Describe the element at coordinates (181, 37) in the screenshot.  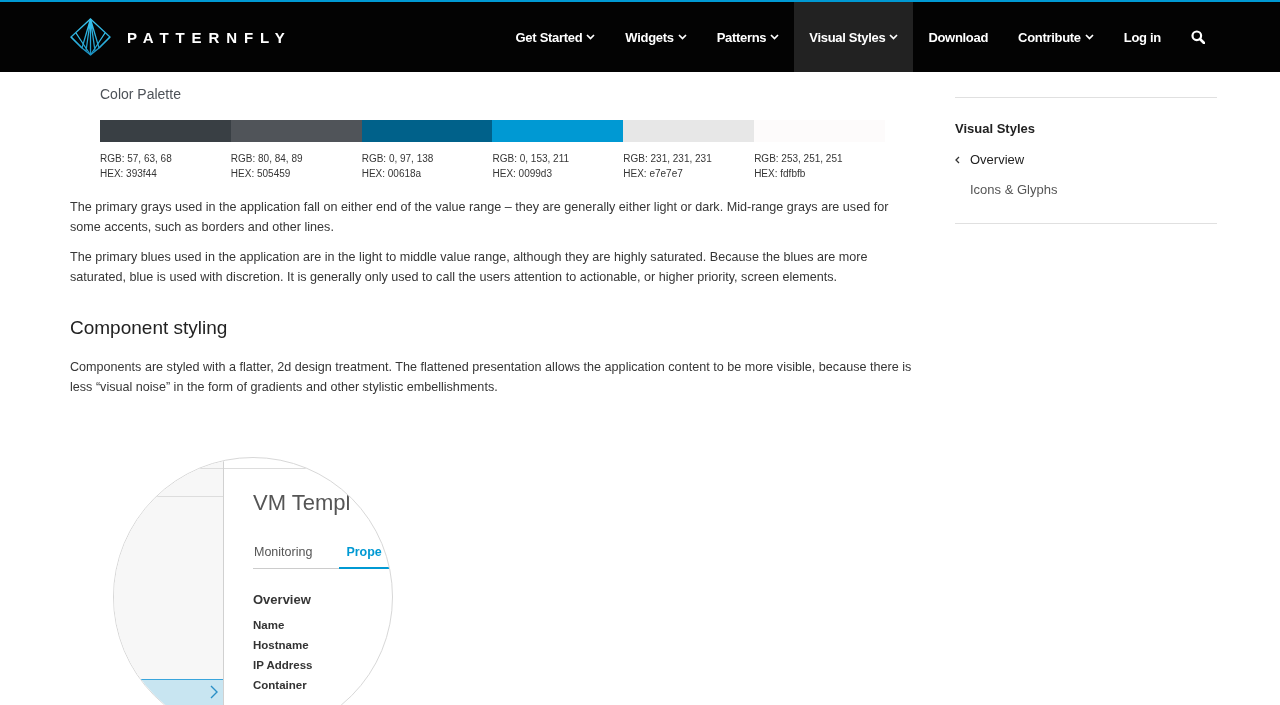
I see `home-logo-link: PATTERNFLY` at that location.